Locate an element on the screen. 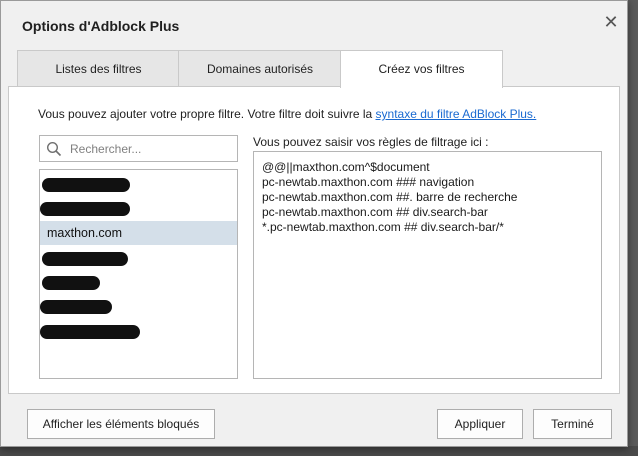 The width and height of the screenshot is (638, 456). apply-button: Appliquer is located at coordinates (480, 424).